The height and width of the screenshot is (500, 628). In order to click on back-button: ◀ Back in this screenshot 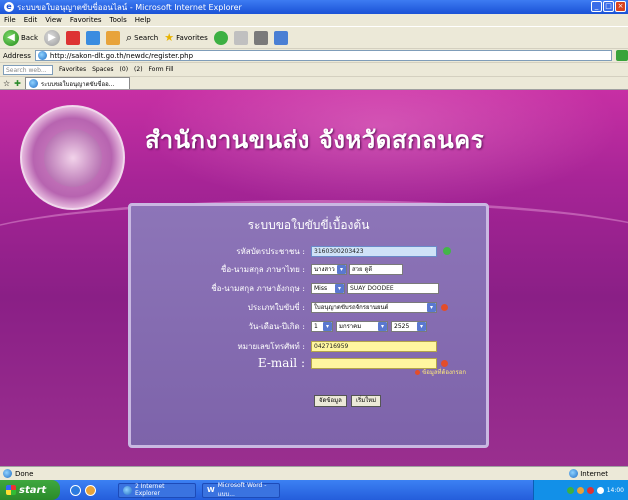, I will do `click(20, 37)`.